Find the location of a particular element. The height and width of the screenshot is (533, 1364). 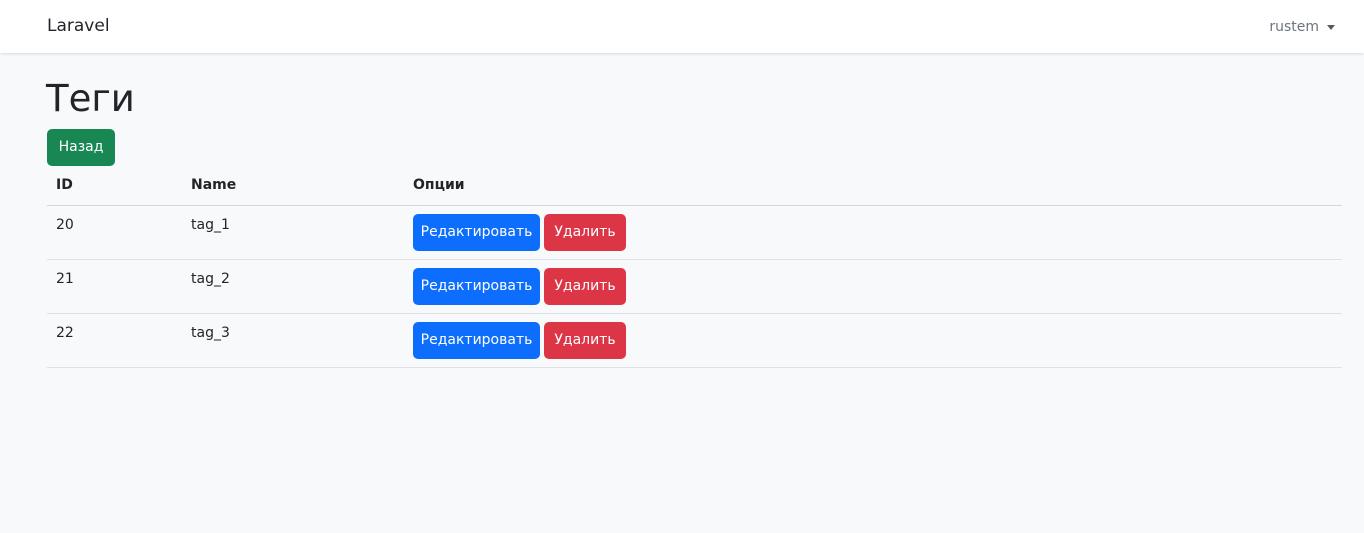

row-id: 20 is located at coordinates (65, 225).